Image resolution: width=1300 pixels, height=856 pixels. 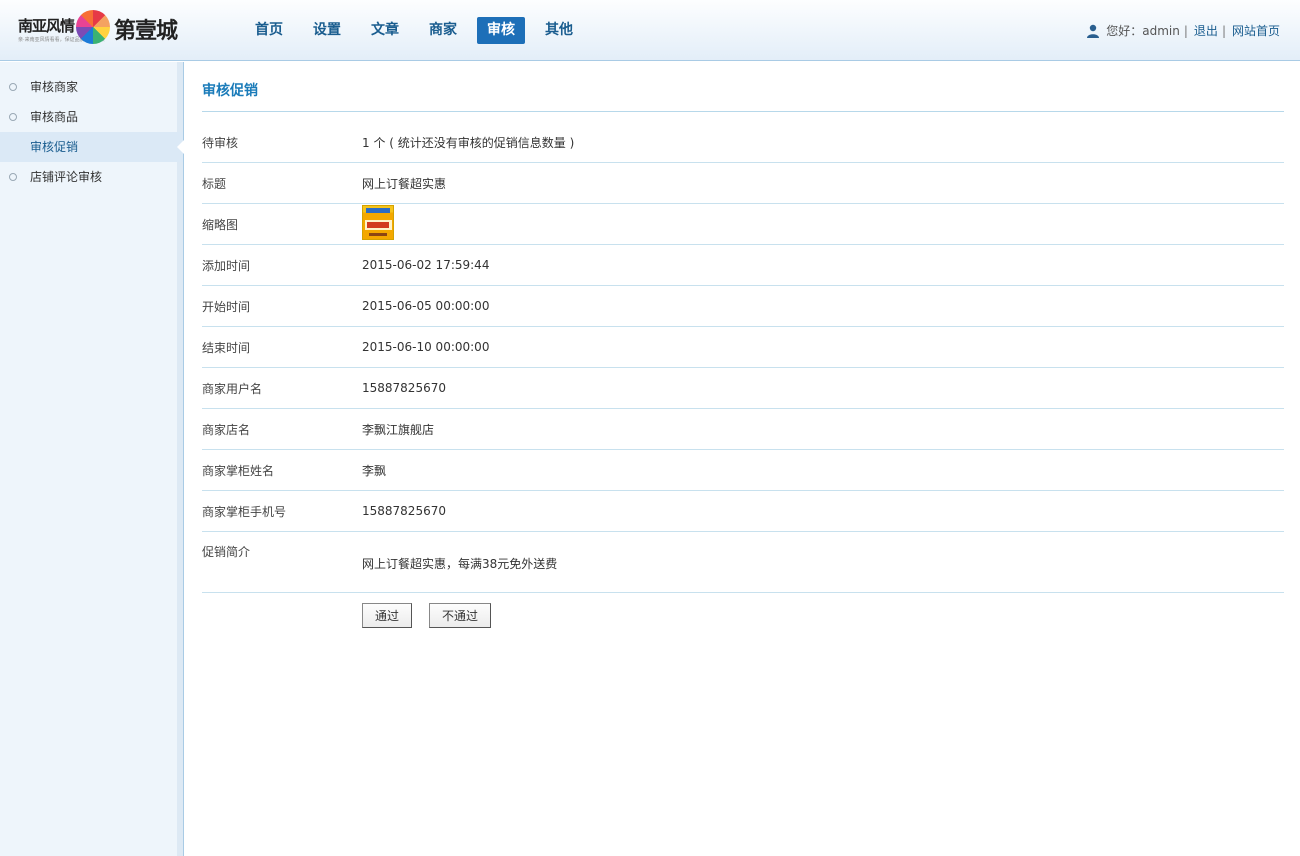 What do you see at coordinates (232, 388) in the screenshot?
I see `row-label: 商家用户名` at bounding box center [232, 388].